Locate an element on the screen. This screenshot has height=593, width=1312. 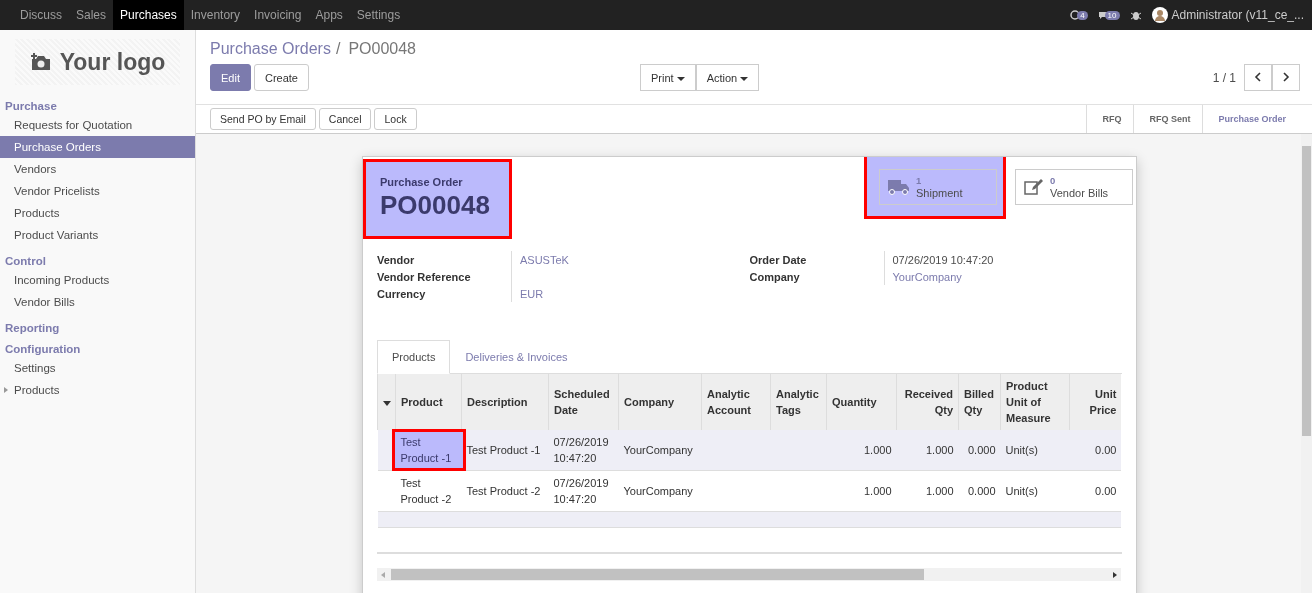
order-number: PO00048 is located at coordinates (435, 205).